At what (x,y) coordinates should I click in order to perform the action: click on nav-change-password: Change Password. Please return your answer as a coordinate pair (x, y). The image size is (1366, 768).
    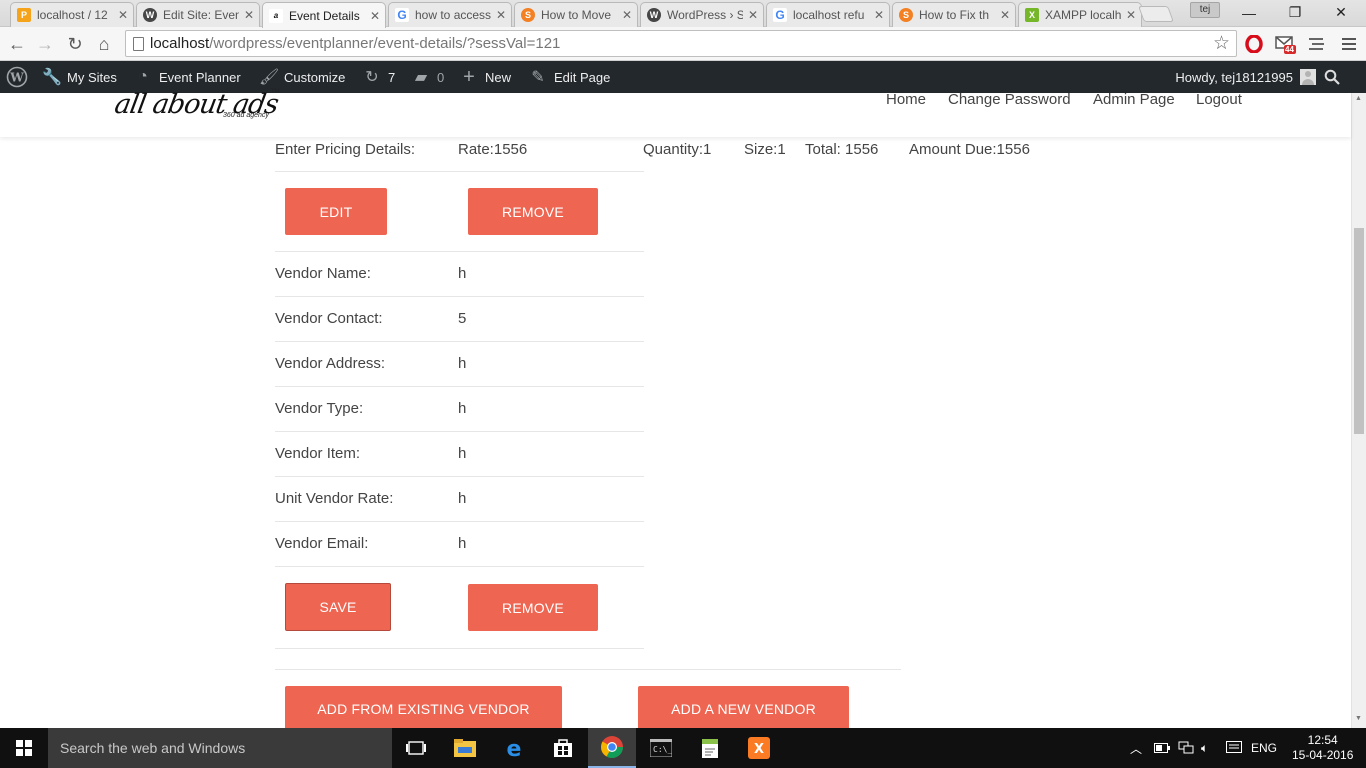
    Looking at the image, I should click on (1009, 99).